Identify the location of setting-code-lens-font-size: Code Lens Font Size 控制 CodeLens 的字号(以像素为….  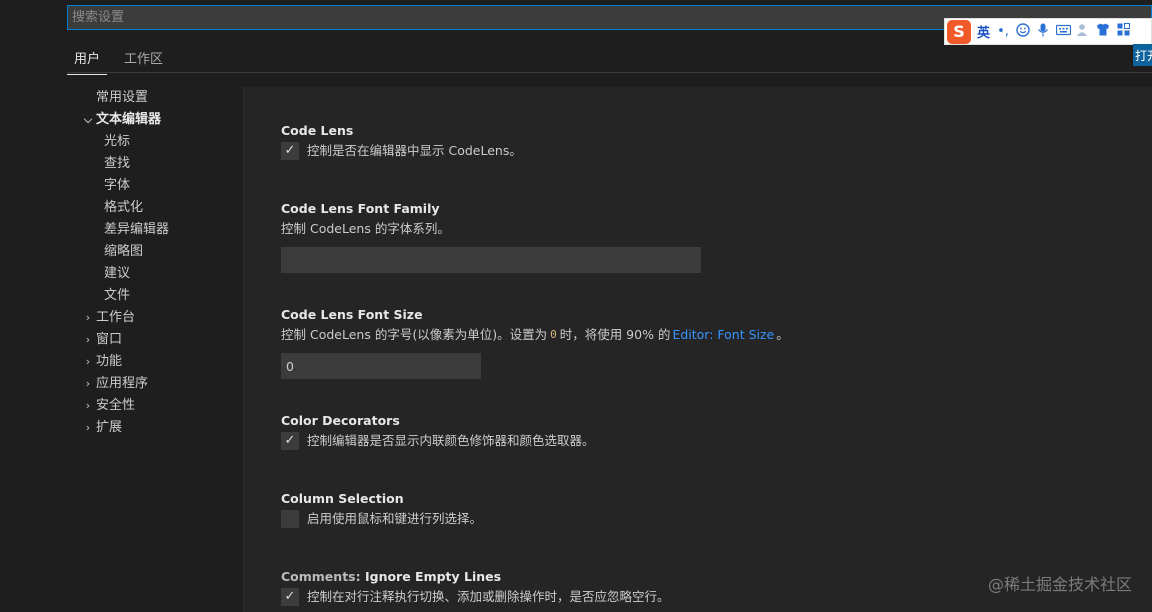
(711, 342).